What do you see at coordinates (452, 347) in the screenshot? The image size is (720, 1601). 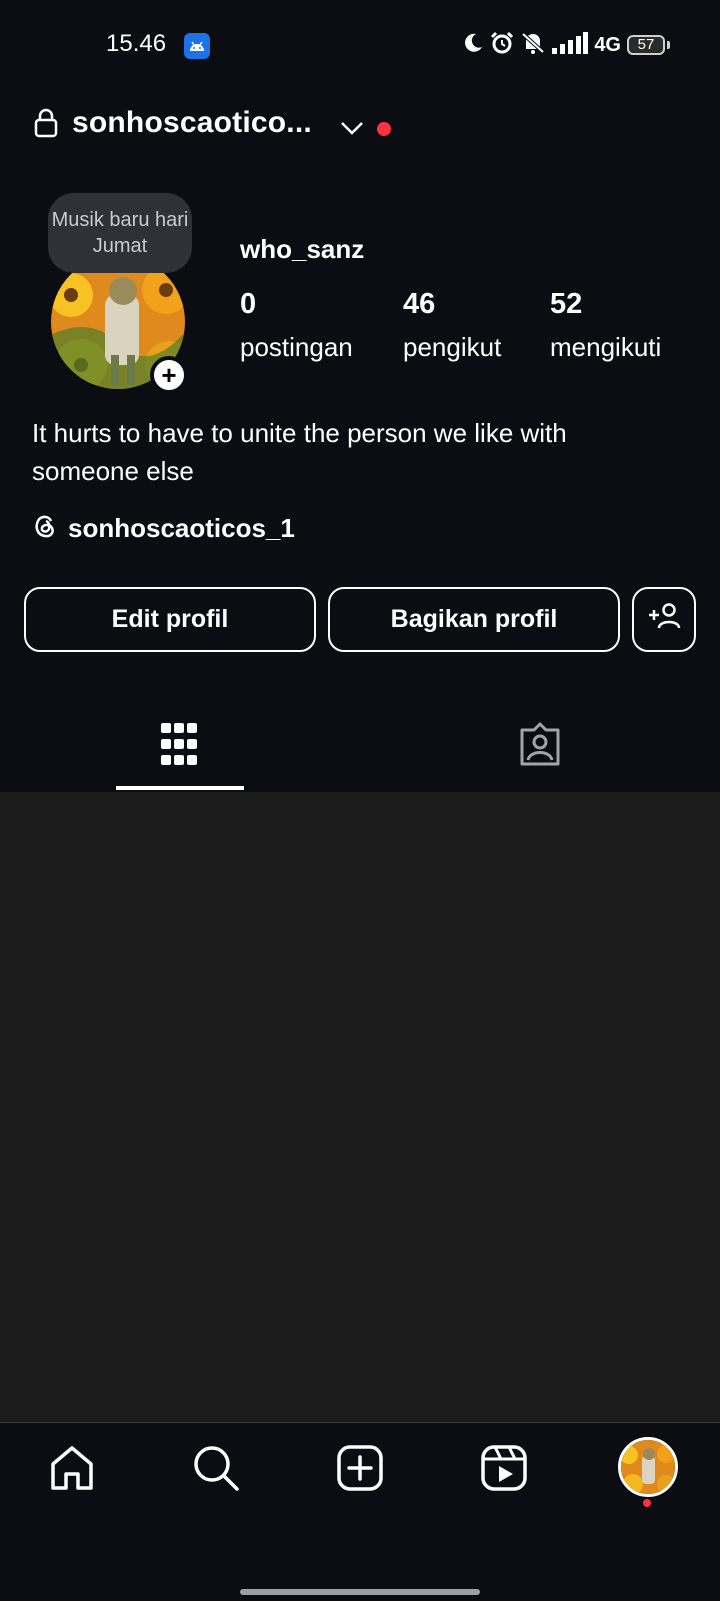 I see `followers-label: pengikut` at bounding box center [452, 347].